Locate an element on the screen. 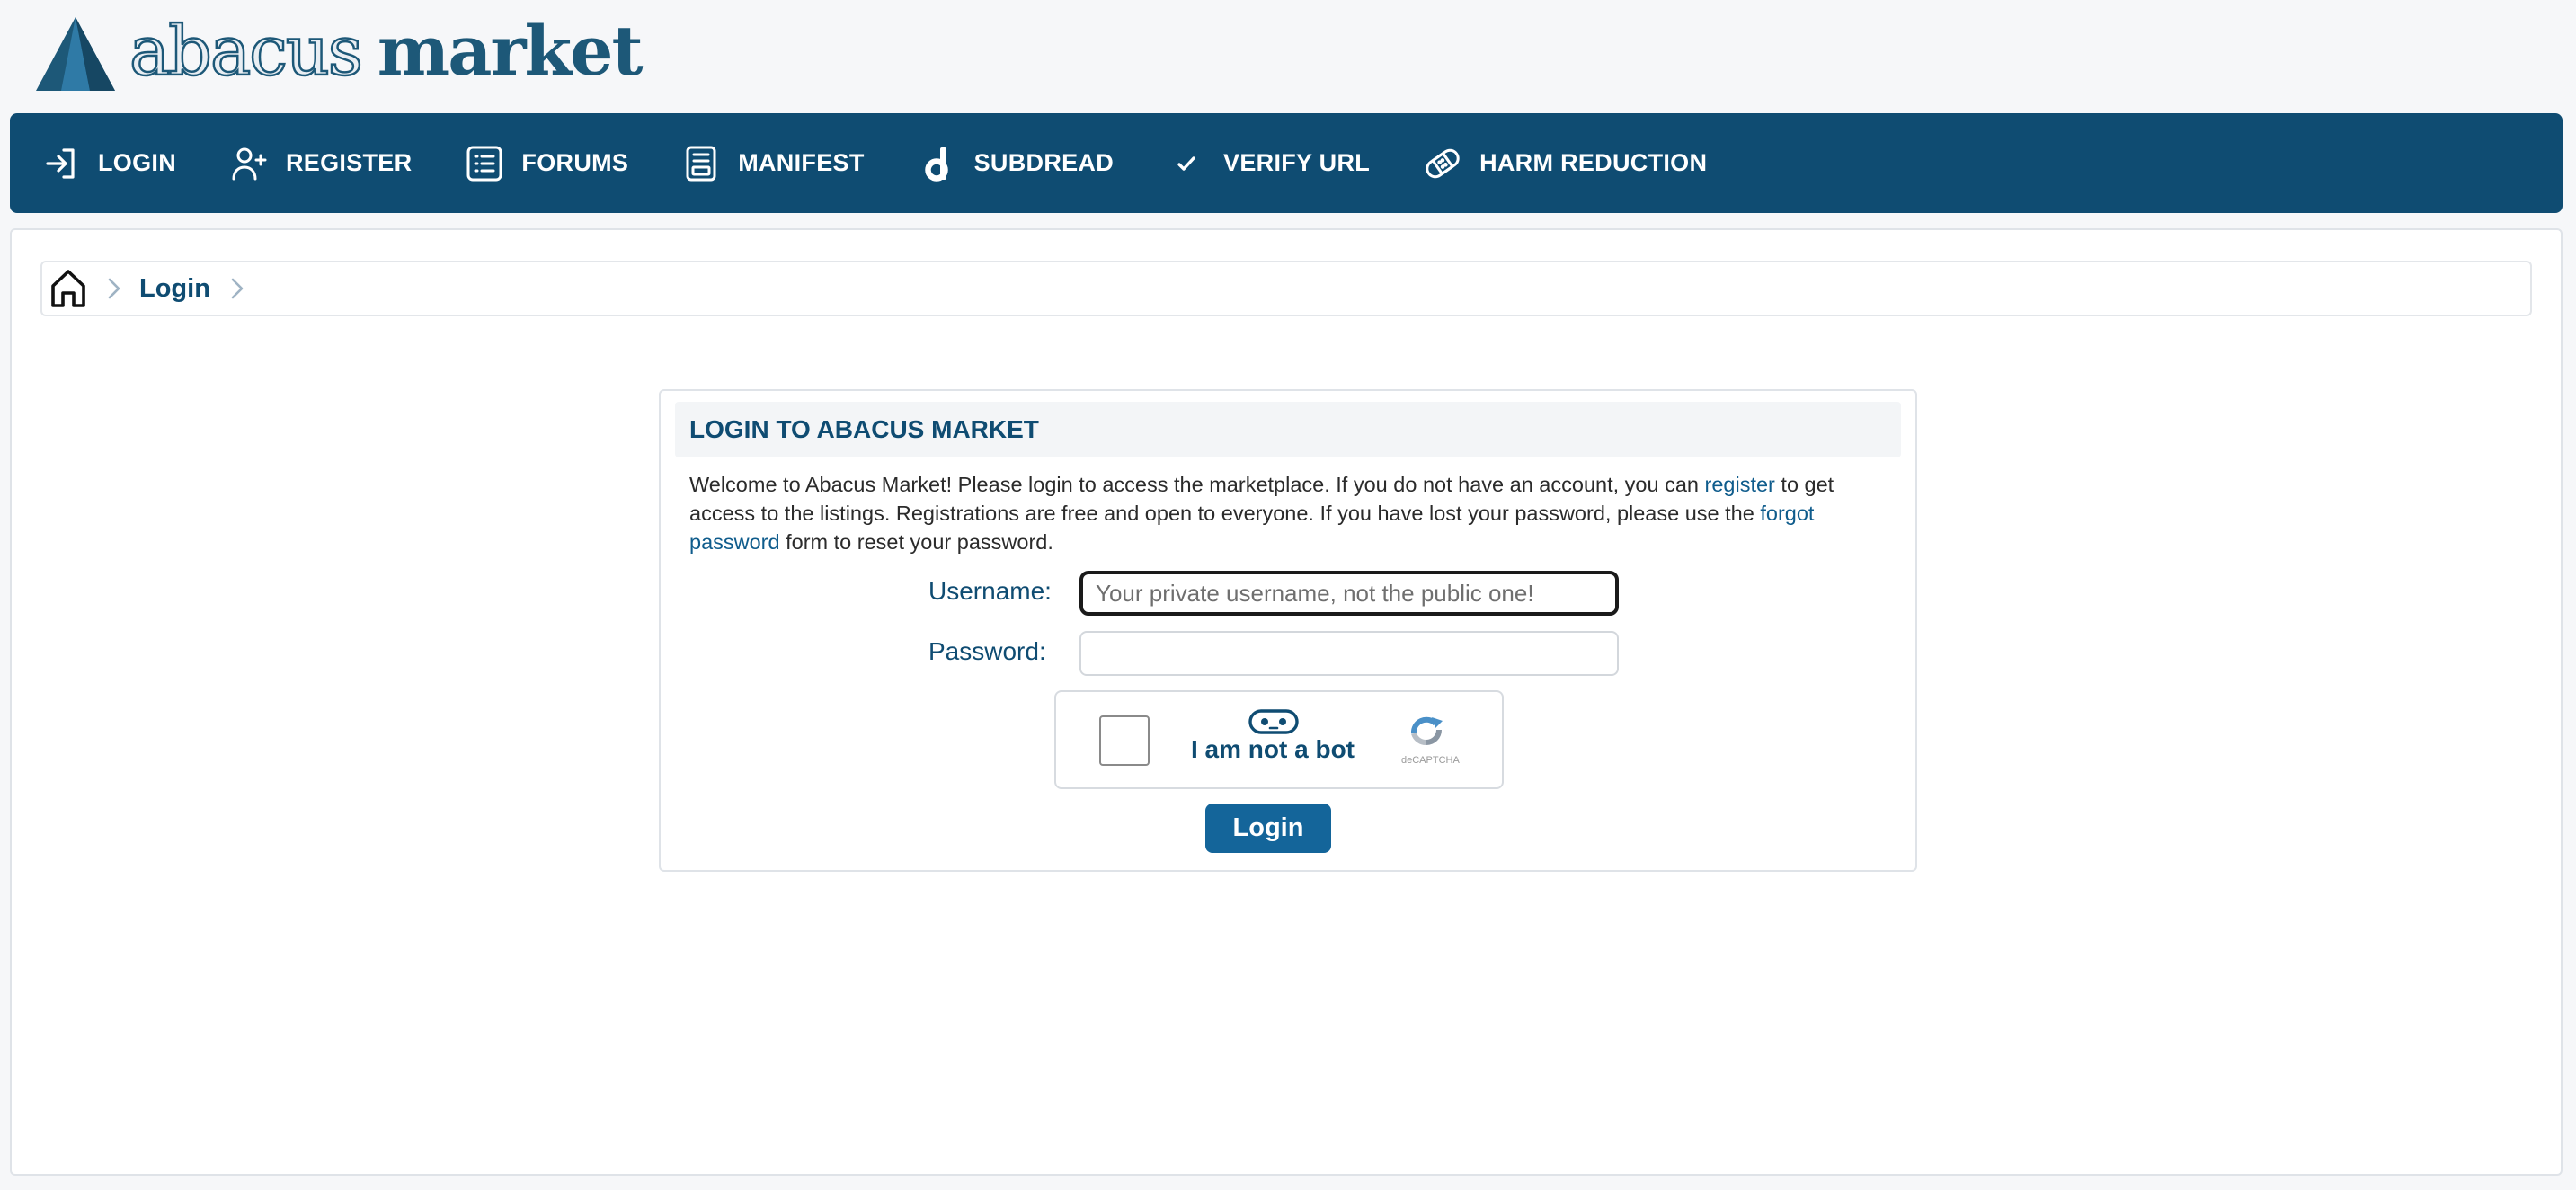 The height and width of the screenshot is (1190, 2576). nav-label-login: LOGIN is located at coordinates (137, 162).